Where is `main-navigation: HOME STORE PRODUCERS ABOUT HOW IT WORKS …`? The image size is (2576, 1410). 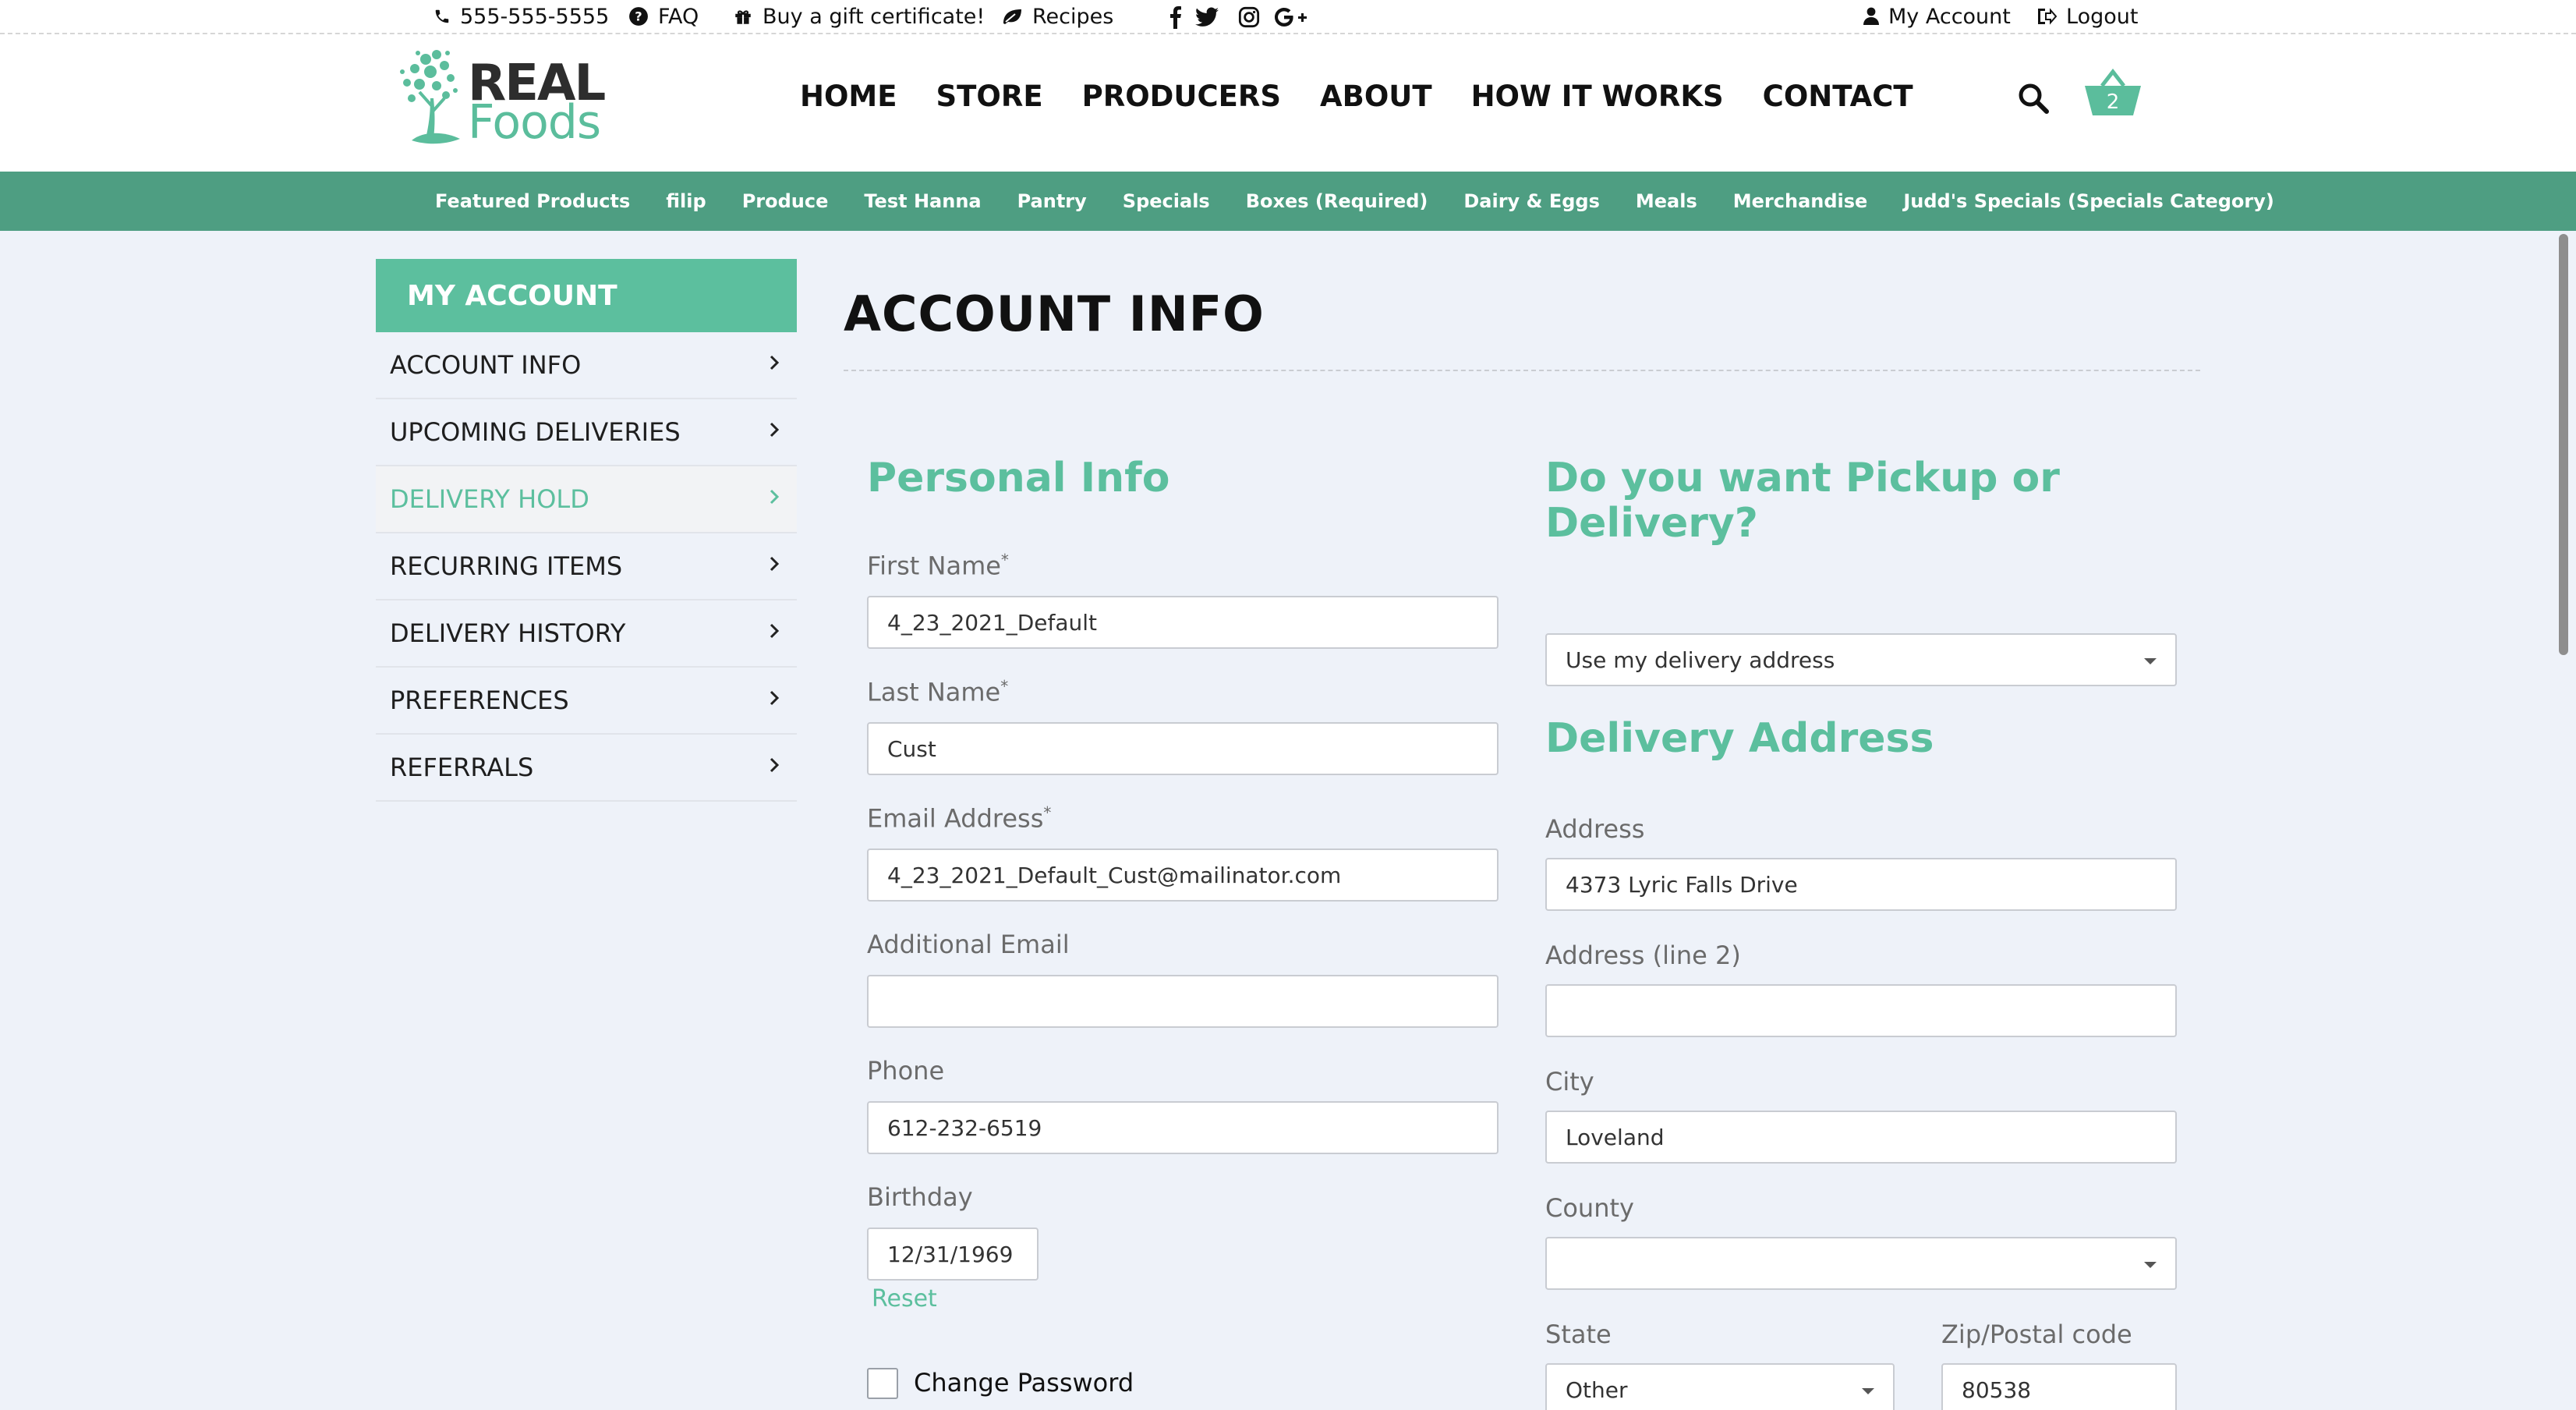
main-navigation: HOME STORE PRODUCERS ABOUT HOW IT WORKS … is located at coordinates (1376, 97).